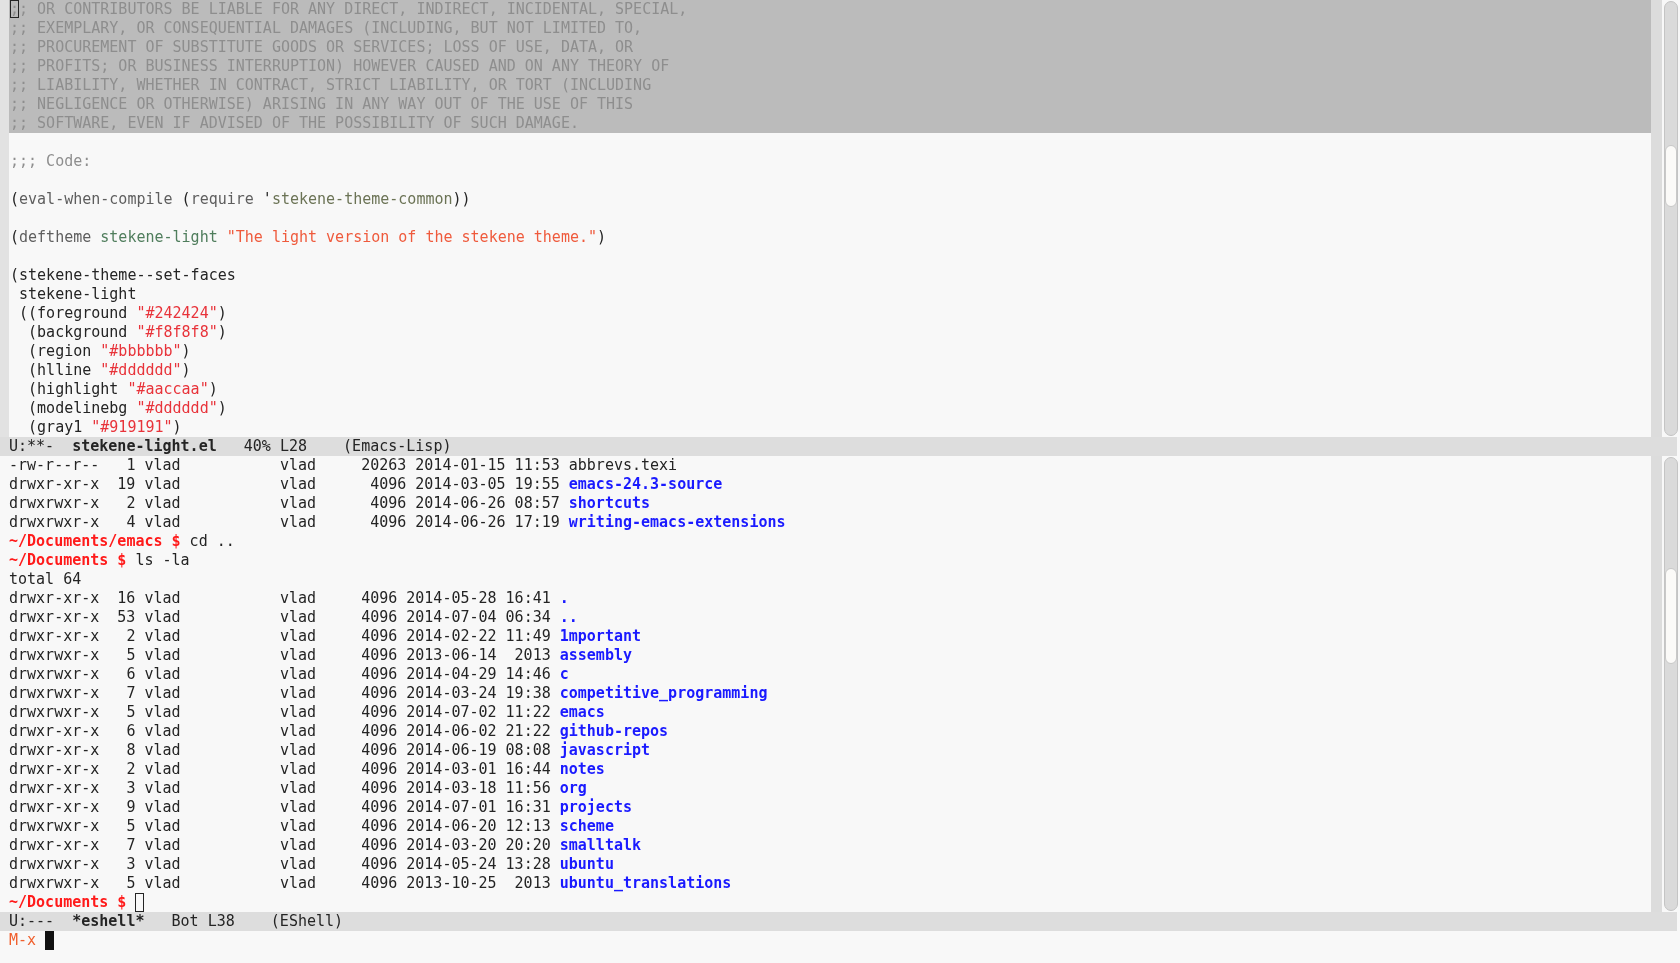 The image size is (1680, 963). I want to click on file-listing-row-text: drwxr-xr-x 19 vlad vlad 4096 2014-03-05 19:55 emacs-24.3-source, so click(366, 484).